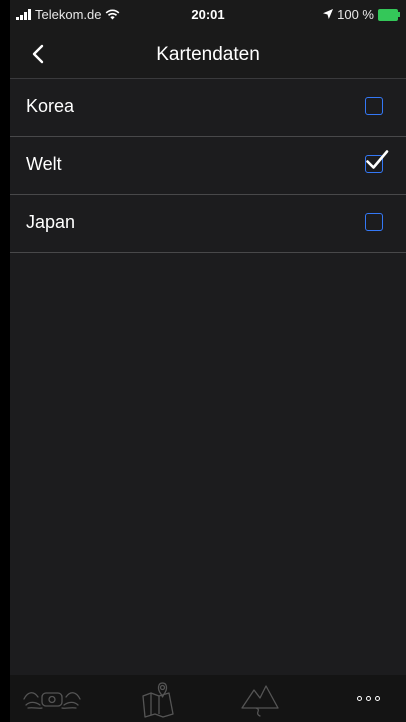 The height and width of the screenshot is (722, 406). What do you see at coordinates (374, 222) in the screenshot?
I see `checkbox-japan` at bounding box center [374, 222].